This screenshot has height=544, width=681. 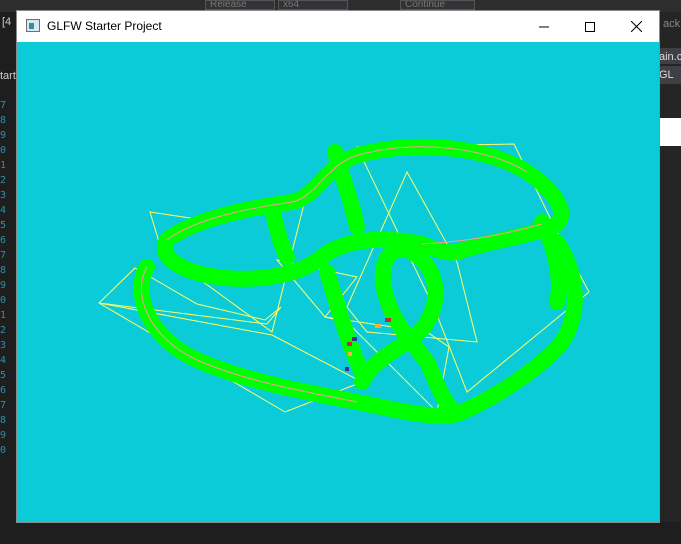 I want to click on ide-config-dropdown: Release, so click(x=240, y=5).